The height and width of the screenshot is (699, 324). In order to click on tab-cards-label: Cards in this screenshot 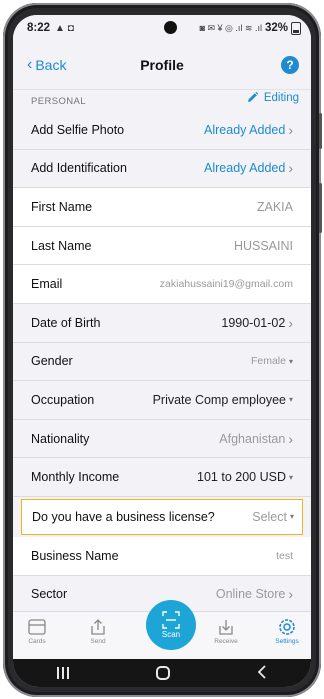, I will do `click(37, 641)`.